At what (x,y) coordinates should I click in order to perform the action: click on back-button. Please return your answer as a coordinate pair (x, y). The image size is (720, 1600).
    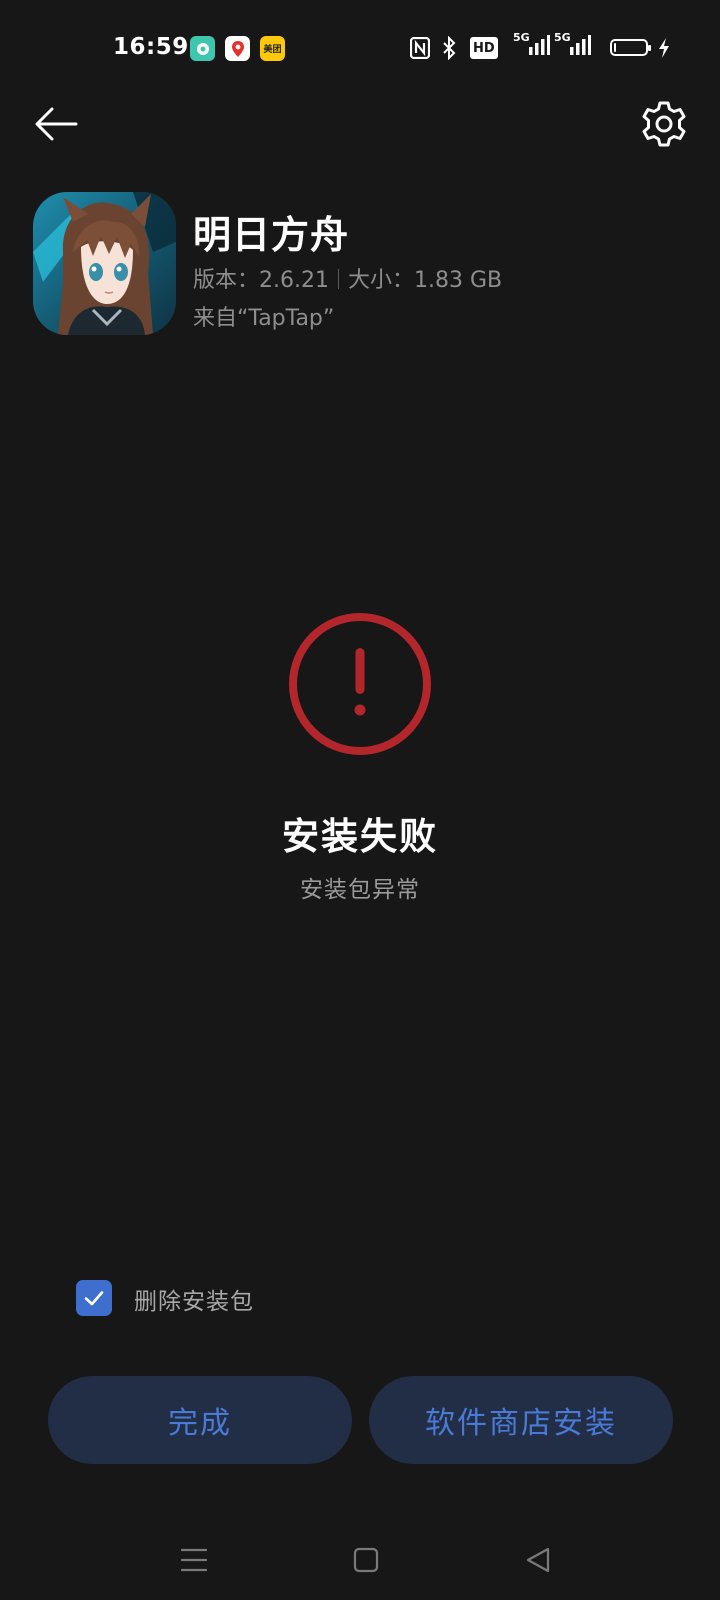
    Looking at the image, I should click on (56, 124).